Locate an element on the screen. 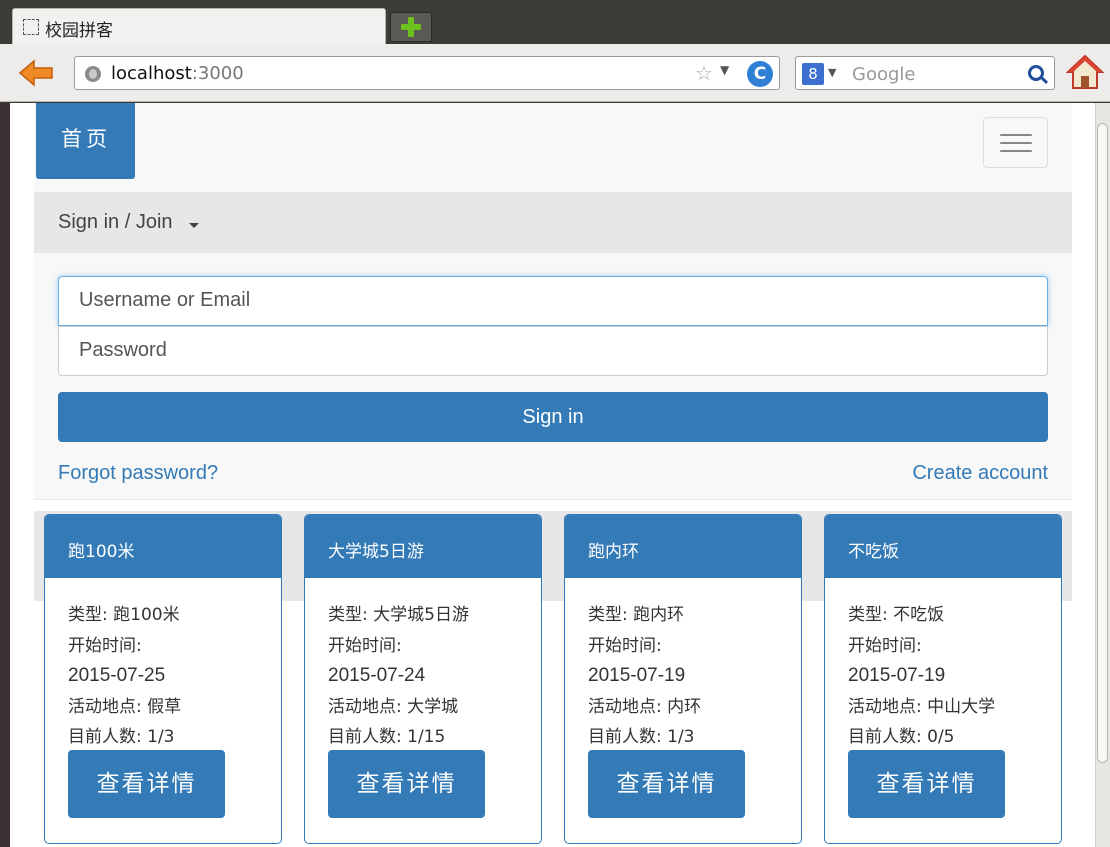 This screenshot has width=1110, height=847. page-favicon-icon is located at coordinates (31, 27).